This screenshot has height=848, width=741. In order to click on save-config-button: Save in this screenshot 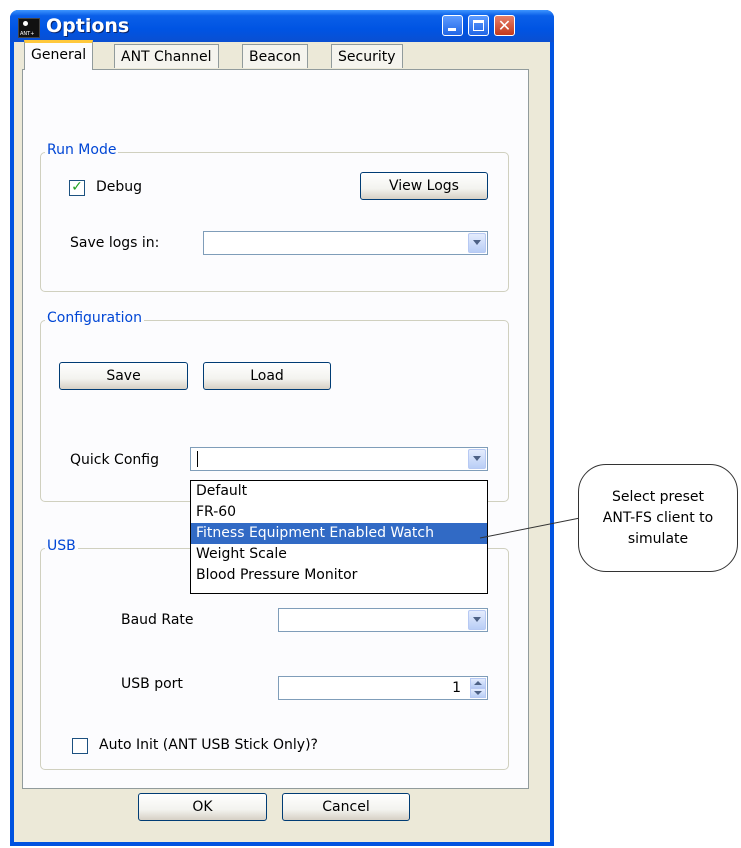, I will do `click(123, 376)`.